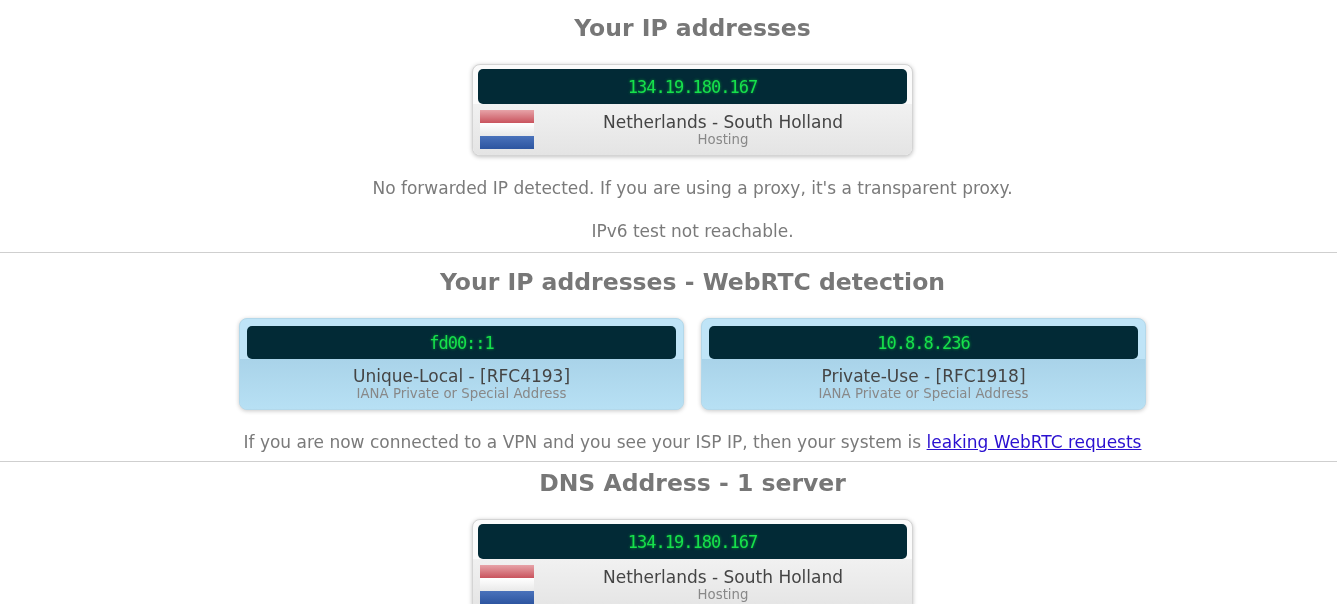 The image size is (1337, 604). What do you see at coordinates (692, 28) in the screenshot?
I see `section-title: Your IP addresses` at bounding box center [692, 28].